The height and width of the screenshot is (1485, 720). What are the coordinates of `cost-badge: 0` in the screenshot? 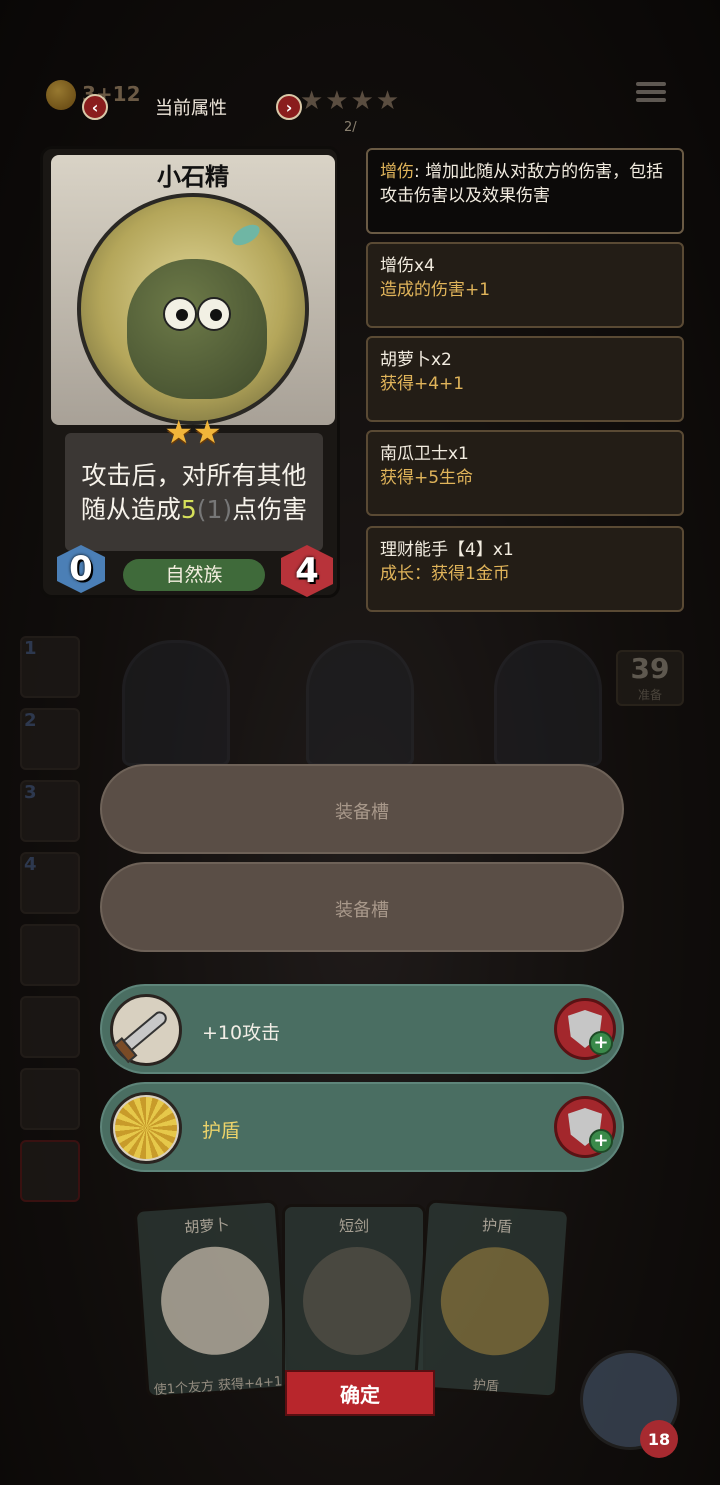 It's located at (81, 569).